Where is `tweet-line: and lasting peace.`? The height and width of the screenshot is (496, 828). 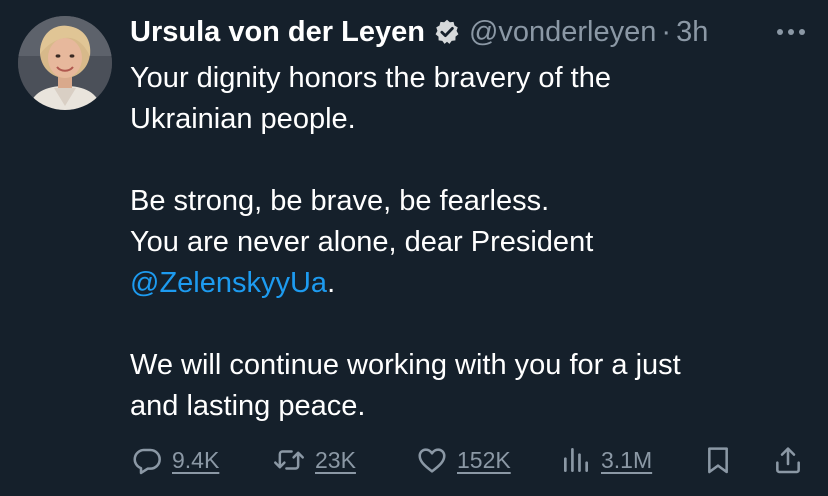
tweet-line: and lasting peace. is located at coordinates (248, 406).